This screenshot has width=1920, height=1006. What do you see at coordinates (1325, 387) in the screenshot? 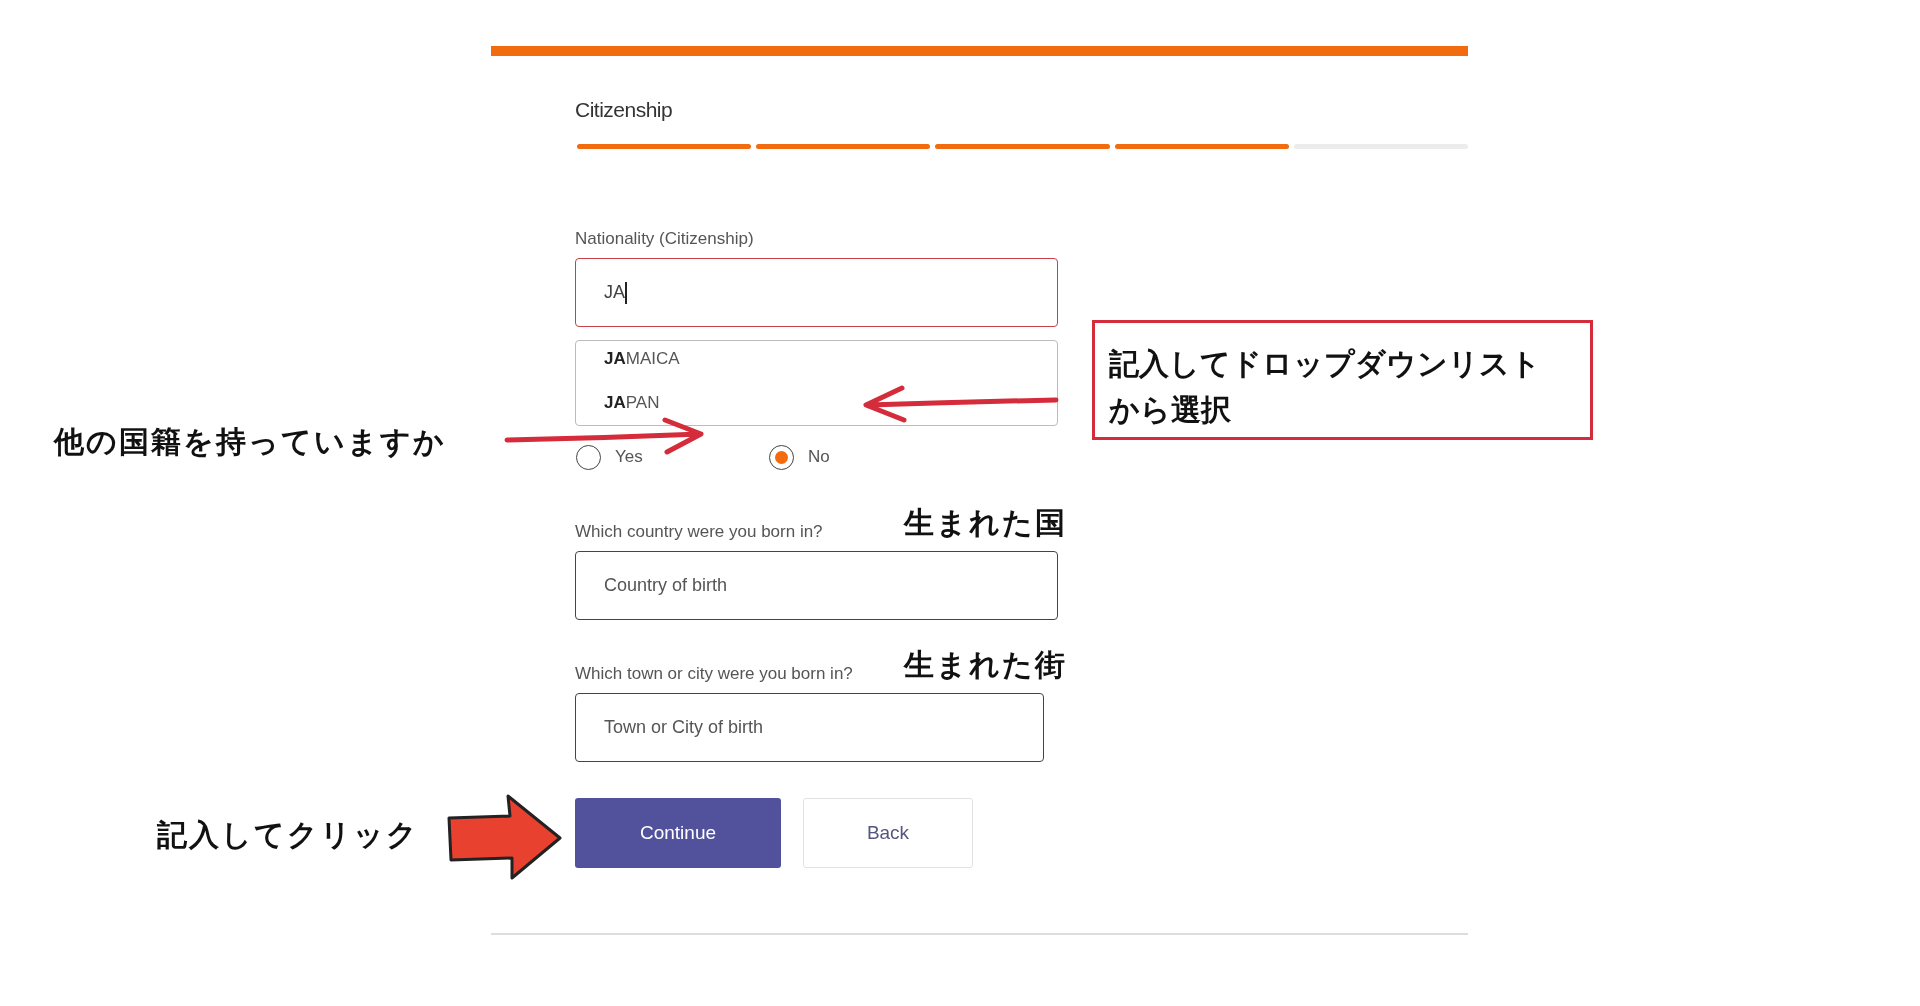
I see `callout-text: 記入してドロップダウンリストから選択` at bounding box center [1325, 387].